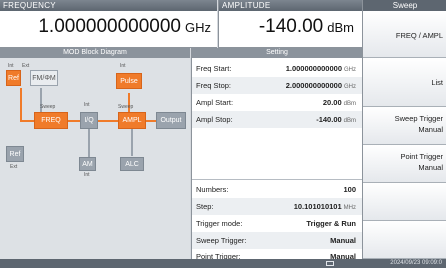 The width and height of the screenshot is (446, 268). I want to click on softkey-label: FREQ / AMPL, so click(419, 35).